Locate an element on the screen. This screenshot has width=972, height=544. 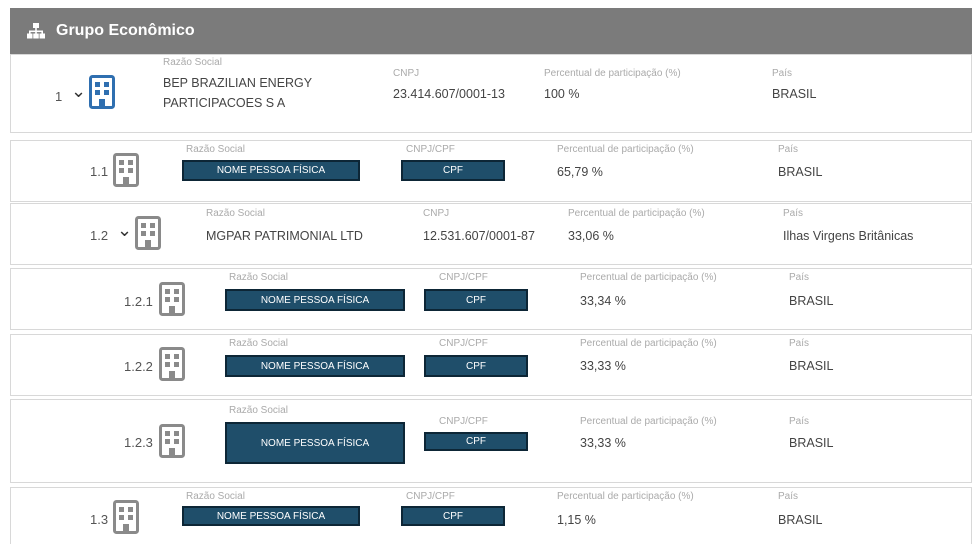
percent-value: 65,79 % is located at coordinates (580, 172).